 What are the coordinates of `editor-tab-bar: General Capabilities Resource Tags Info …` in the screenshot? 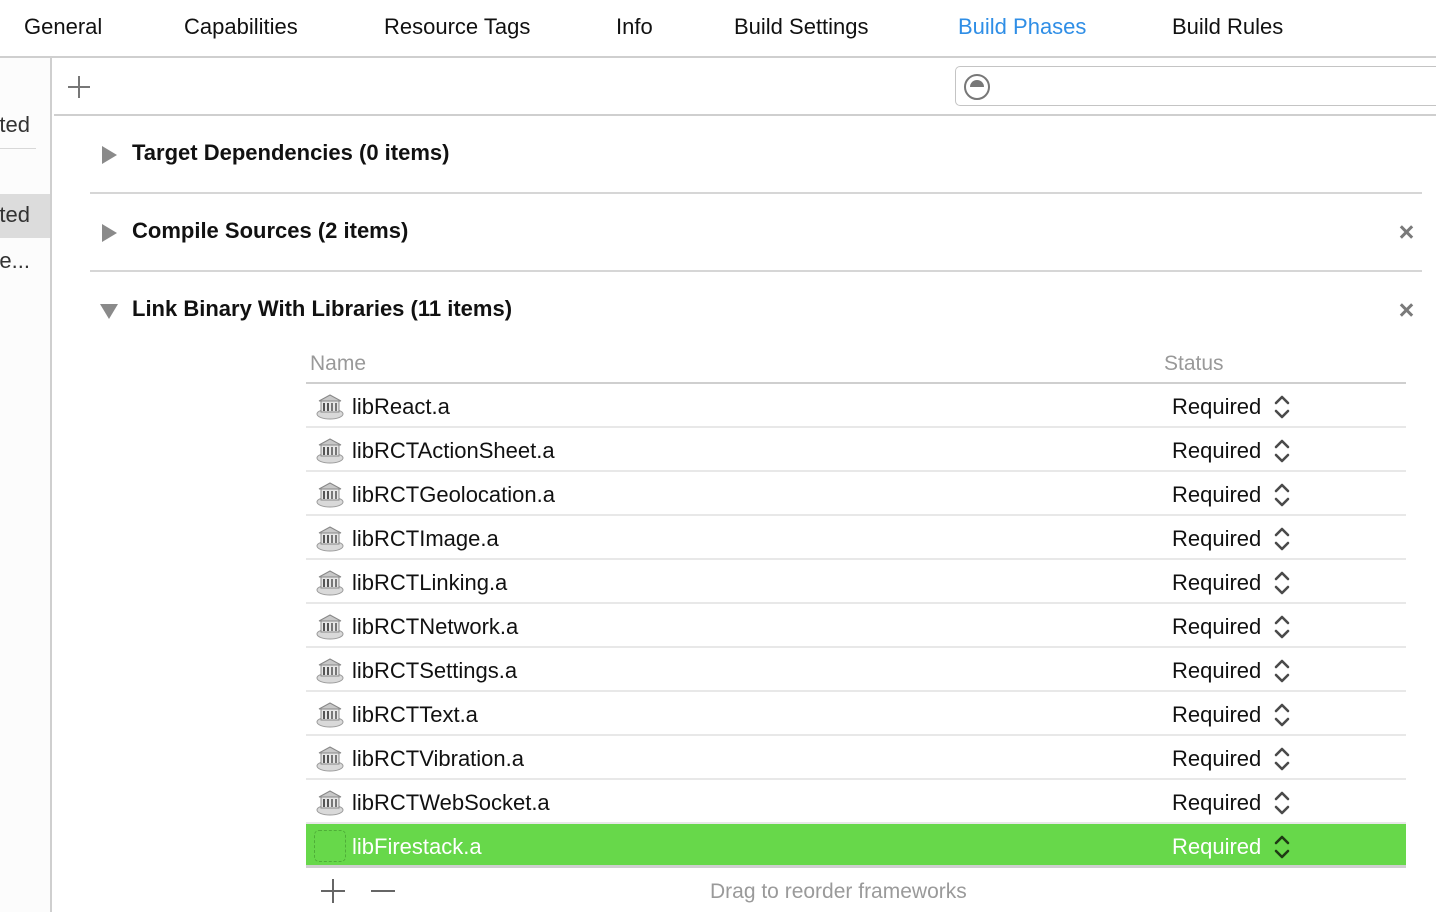 It's located at (718, 29).